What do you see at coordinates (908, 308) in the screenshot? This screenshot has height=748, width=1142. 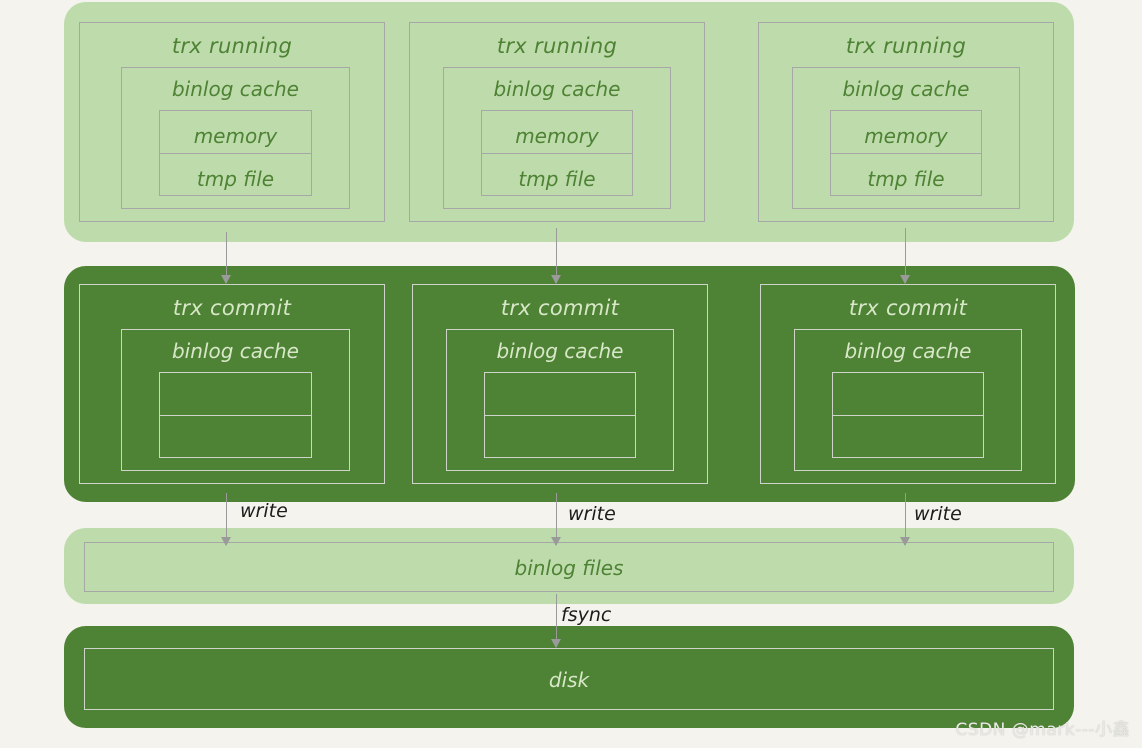 I see `trx-commit-title-3: trx commit` at bounding box center [908, 308].